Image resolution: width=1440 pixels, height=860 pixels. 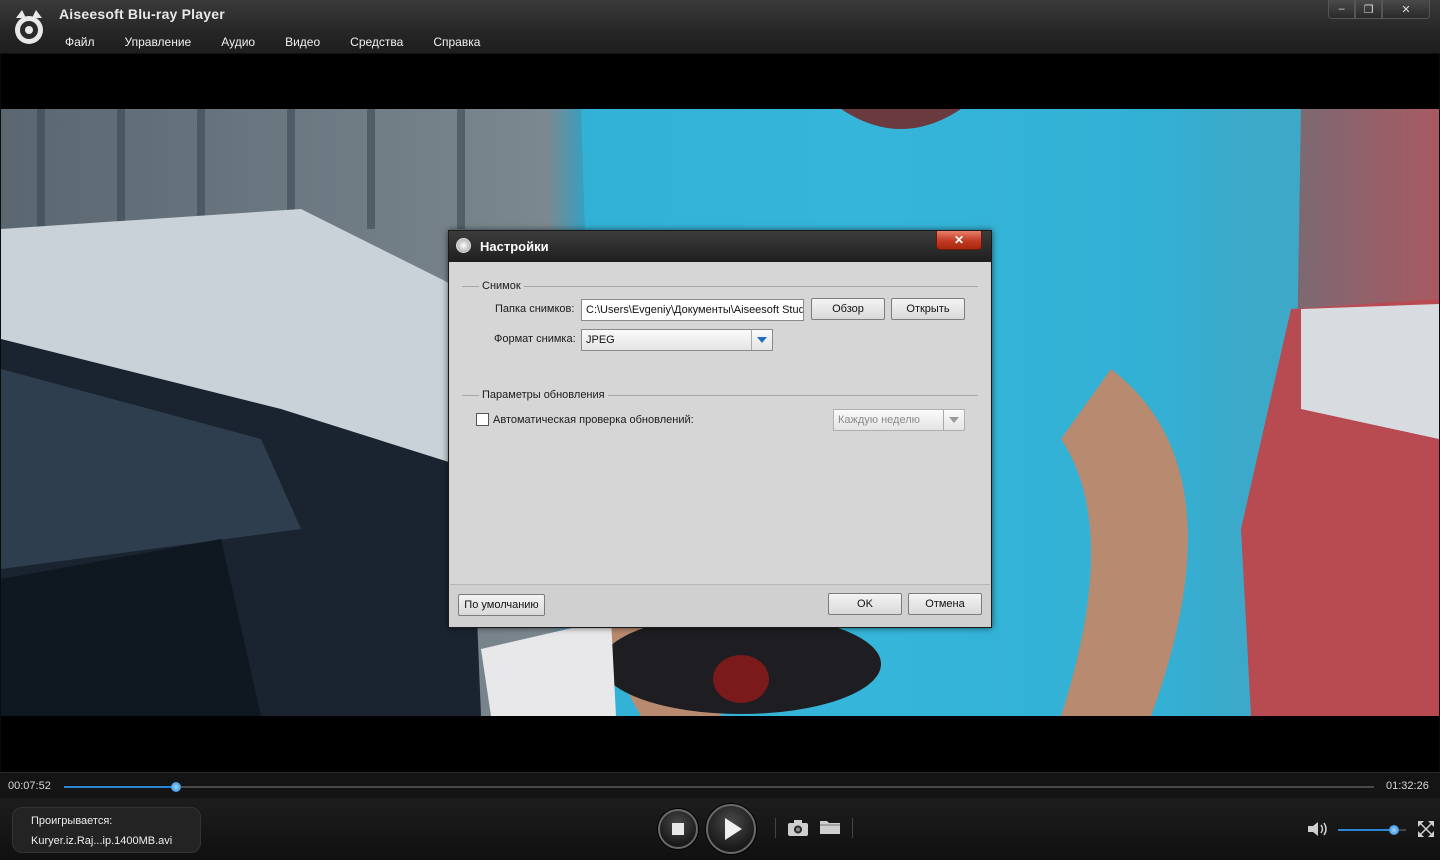 I want to click on dialog-app-icon, so click(x=463, y=245).